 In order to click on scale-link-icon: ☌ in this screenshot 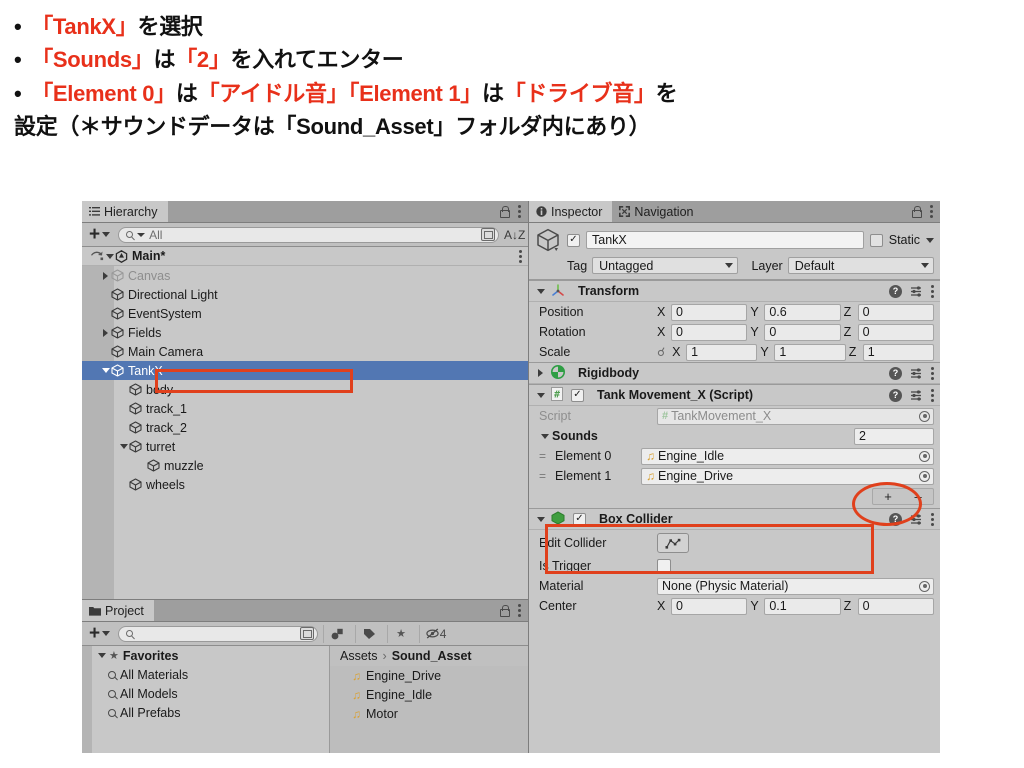, I will do `click(661, 352)`.